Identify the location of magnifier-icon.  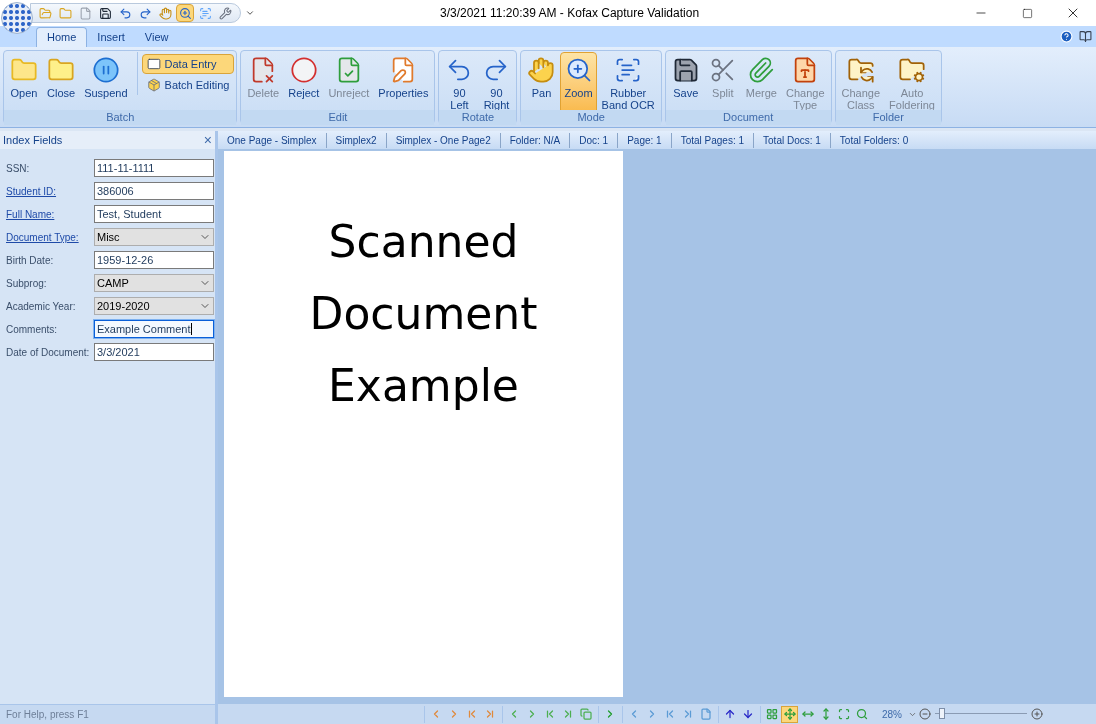
(861, 714).